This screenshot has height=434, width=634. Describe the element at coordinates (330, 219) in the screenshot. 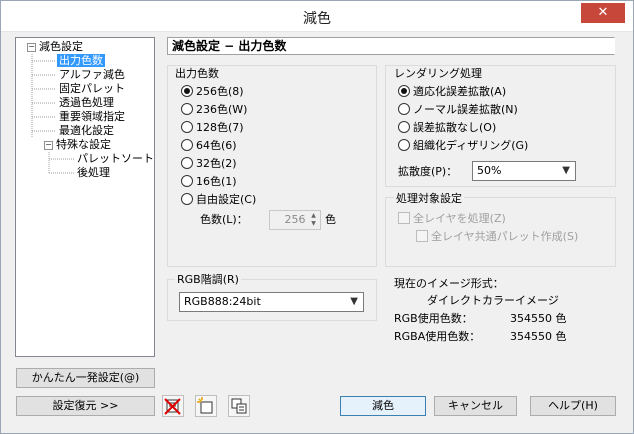

I see `color-count-unit: 色` at that location.